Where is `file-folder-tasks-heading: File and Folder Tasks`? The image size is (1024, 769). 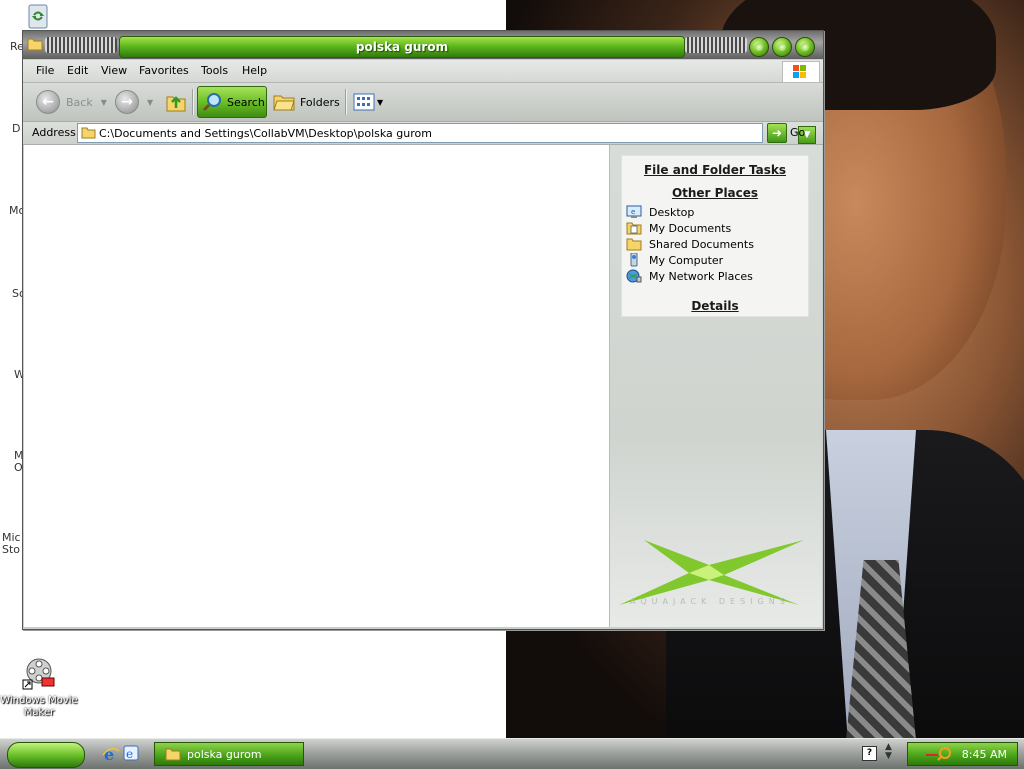
file-folder-tasks-heading: File and Folder Tasks is located at coordinates (715, 170).